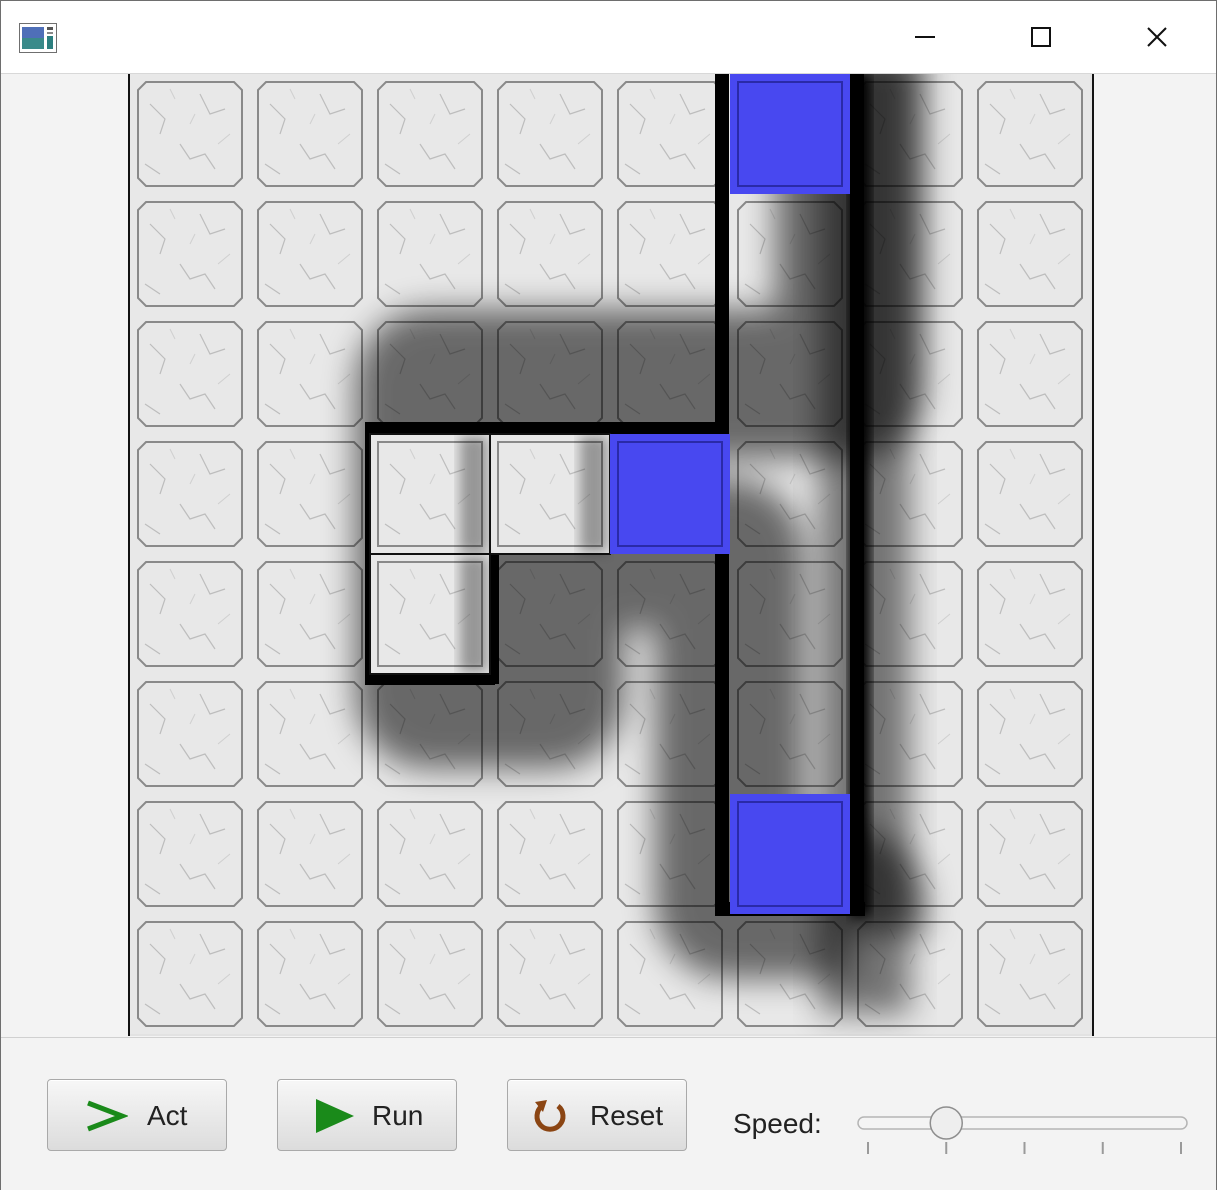 This screenshot has width=1217, height=1190. What do you see at coordinates (137, 1115) in the screenshot?
I see `act-button: Act` at bounding box center [137, 1115].